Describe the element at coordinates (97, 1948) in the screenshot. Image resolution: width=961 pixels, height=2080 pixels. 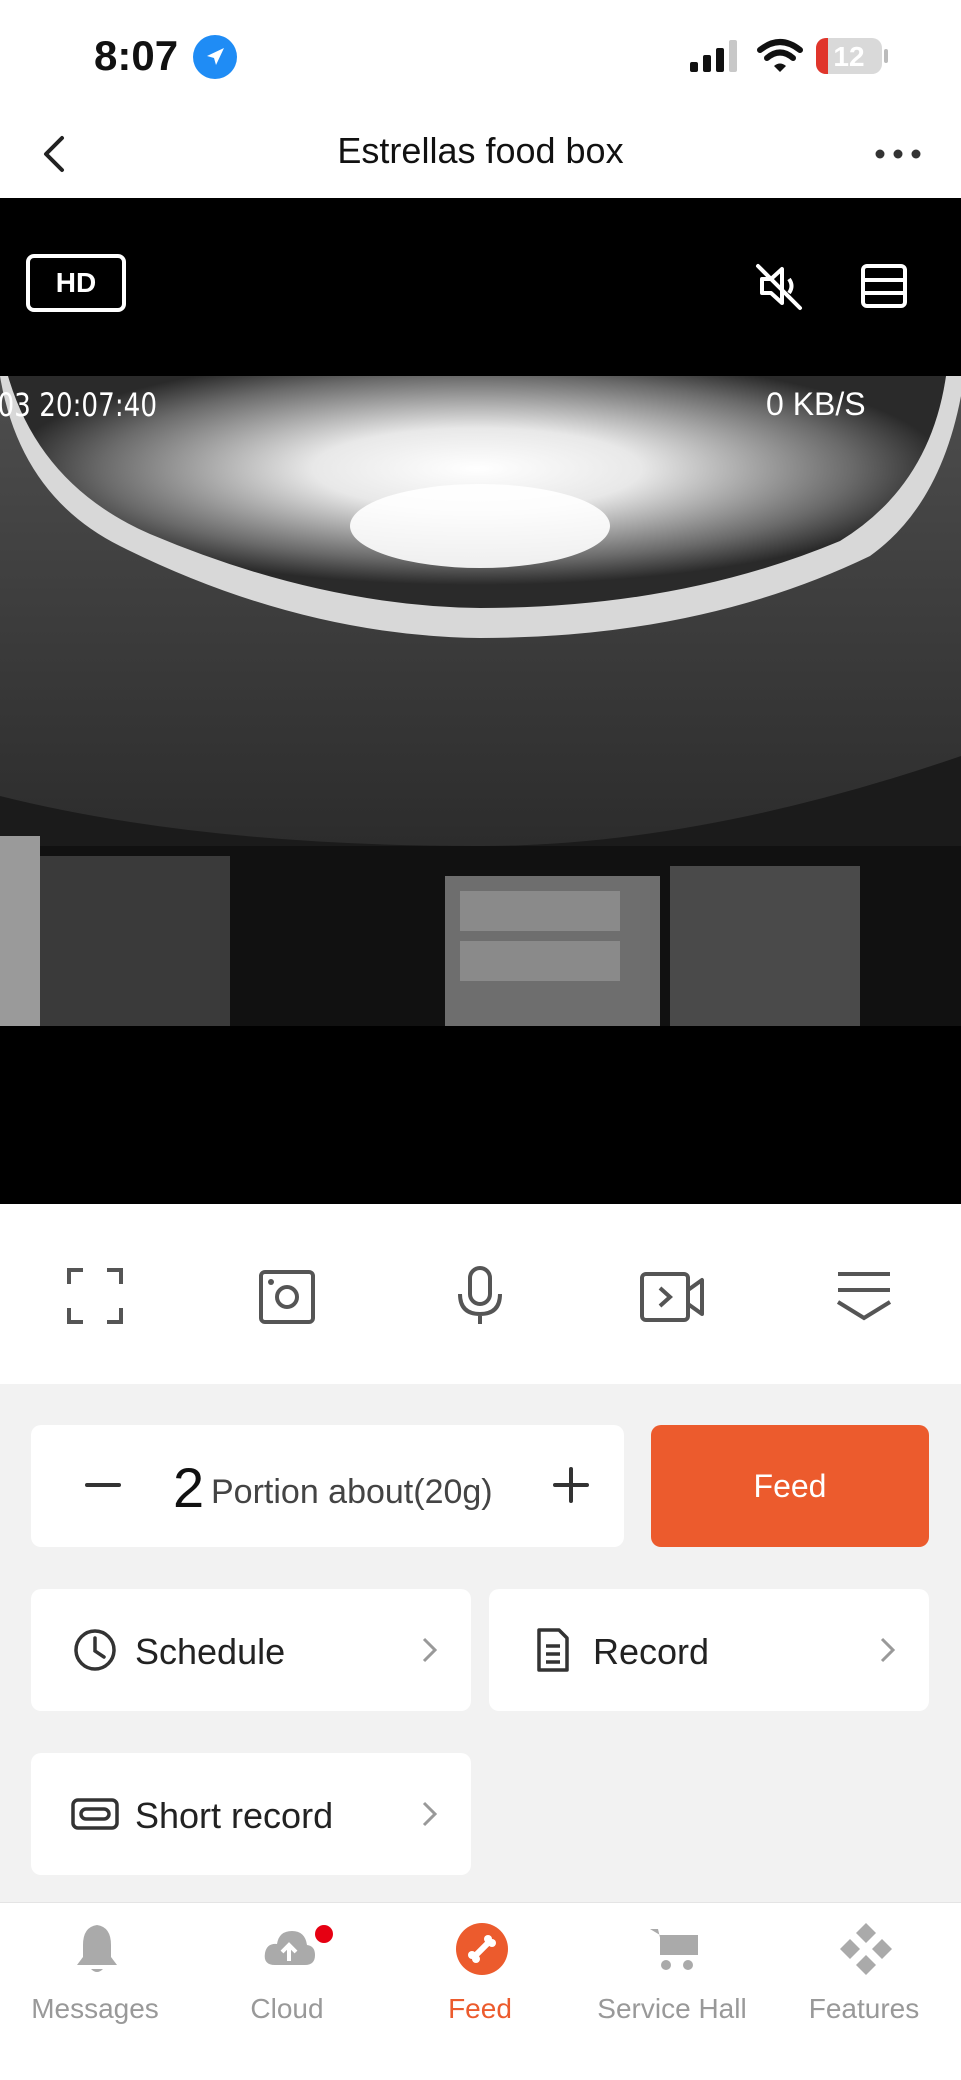
I see `bell-icon` at that location.